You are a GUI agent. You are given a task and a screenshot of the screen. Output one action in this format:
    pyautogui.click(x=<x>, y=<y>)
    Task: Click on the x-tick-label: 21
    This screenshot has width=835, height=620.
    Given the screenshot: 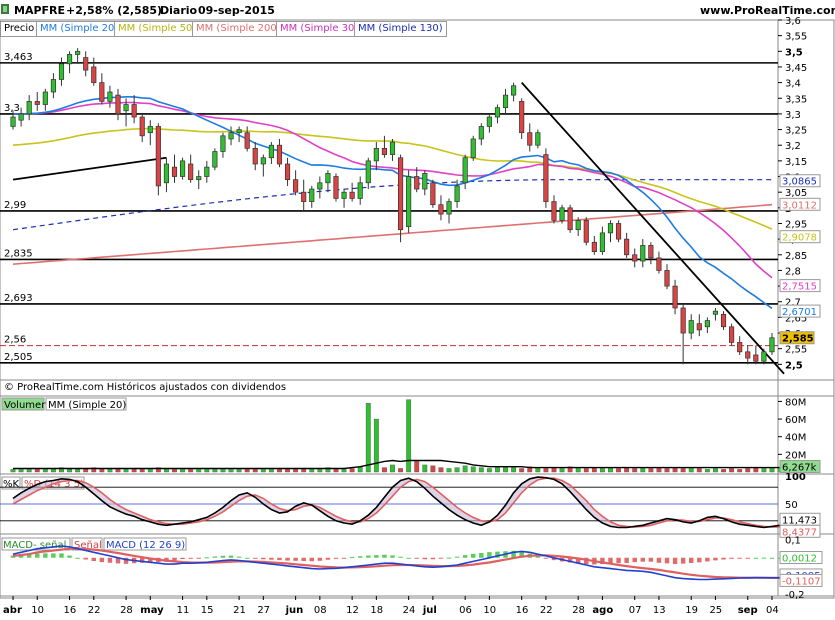 What is the action you would take?
    pyautogui.click(x=239, y=610)
    